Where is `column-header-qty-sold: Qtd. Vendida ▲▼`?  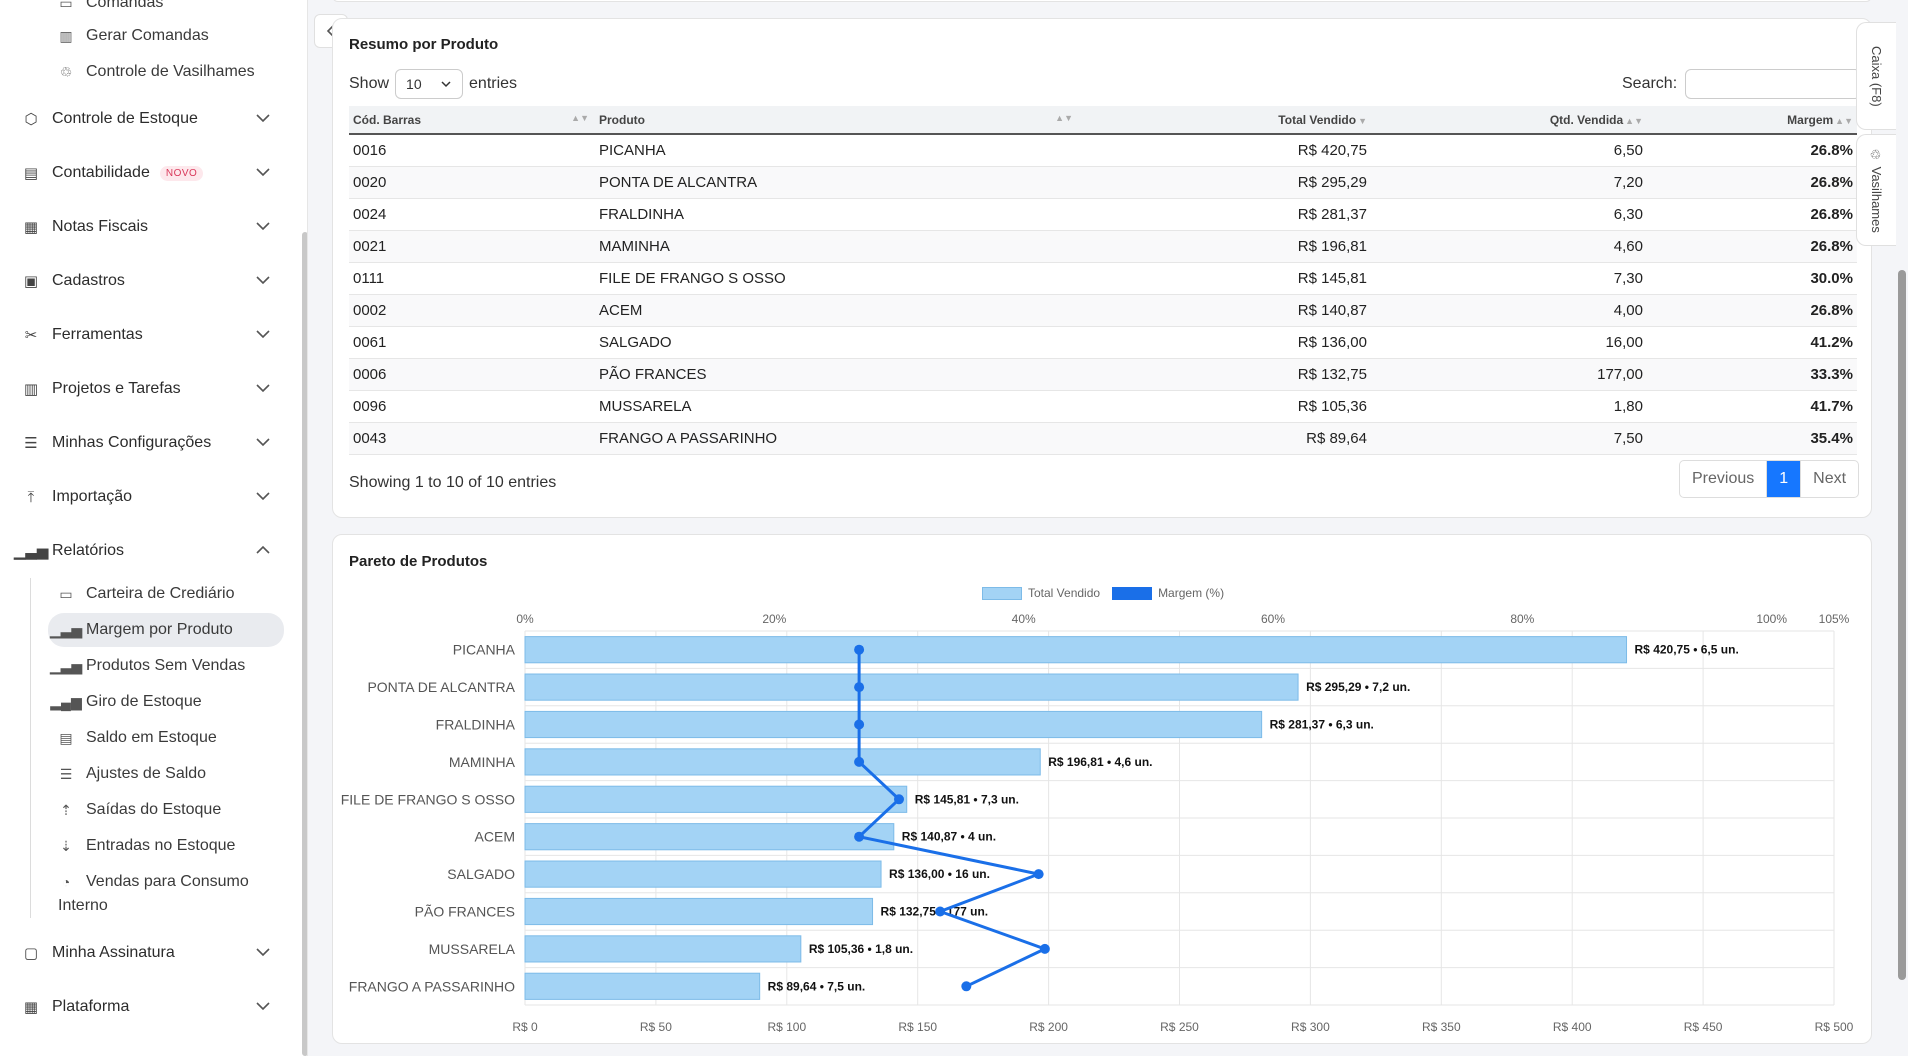
column-header-qty-sold: Qtd. Vendida ▲▼ is located at coordinates (1509, 120).